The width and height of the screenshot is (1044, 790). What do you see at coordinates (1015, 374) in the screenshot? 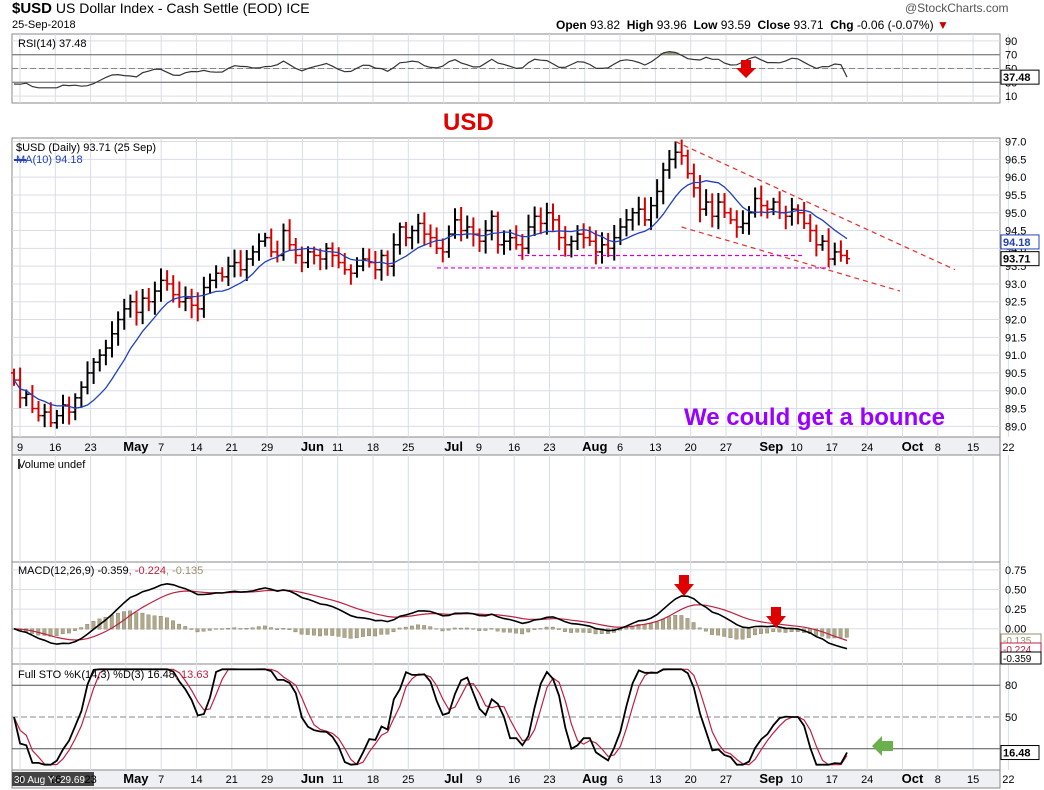
I see `price-y-tick: 90.5` at bounding box center [1015, 374].